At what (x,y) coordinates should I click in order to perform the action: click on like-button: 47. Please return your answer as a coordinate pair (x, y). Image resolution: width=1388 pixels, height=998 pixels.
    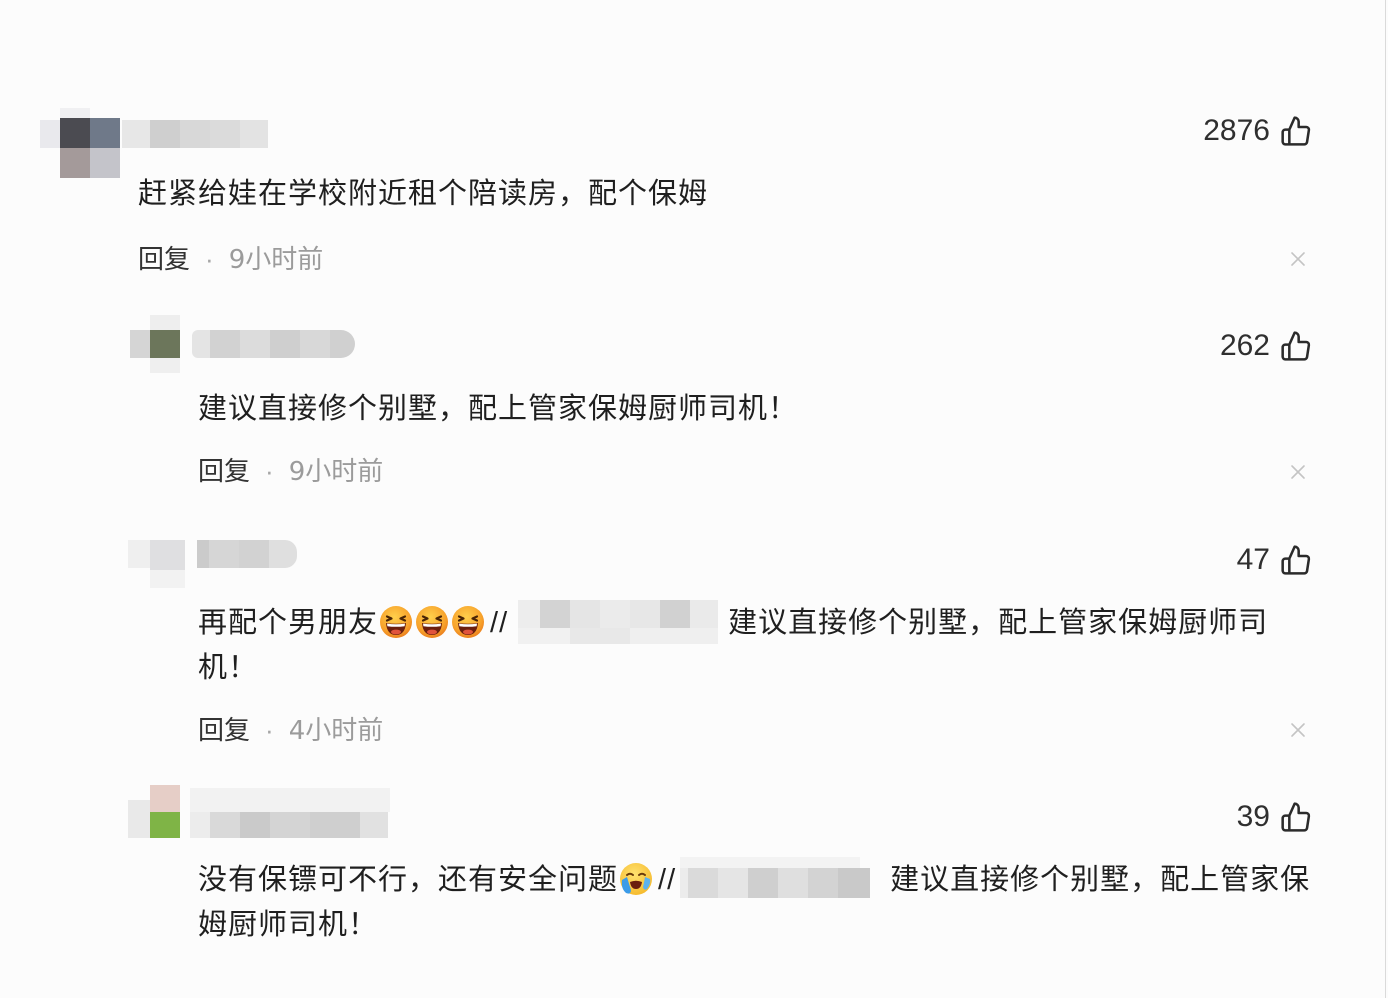
    Looking at the image, I should click on (1274, 560).